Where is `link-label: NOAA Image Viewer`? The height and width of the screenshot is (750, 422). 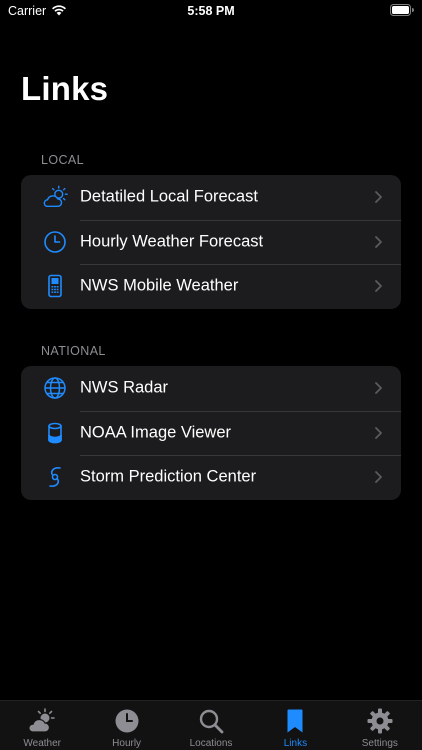
link-label: NOAA Image Viewer is located at coordinates (156, 432).